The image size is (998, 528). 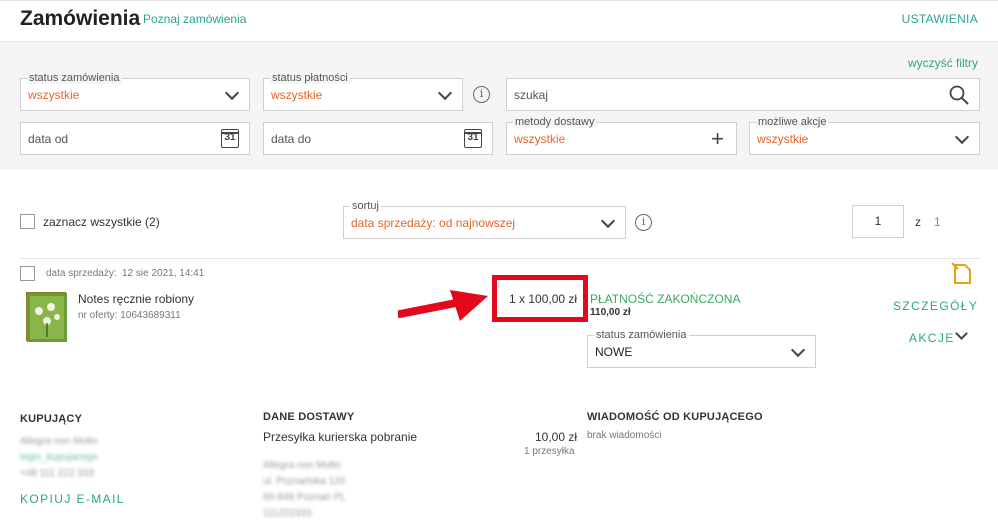 I want to click on buyer-phone: +48 111 222 333, so click(x=57, y=473).